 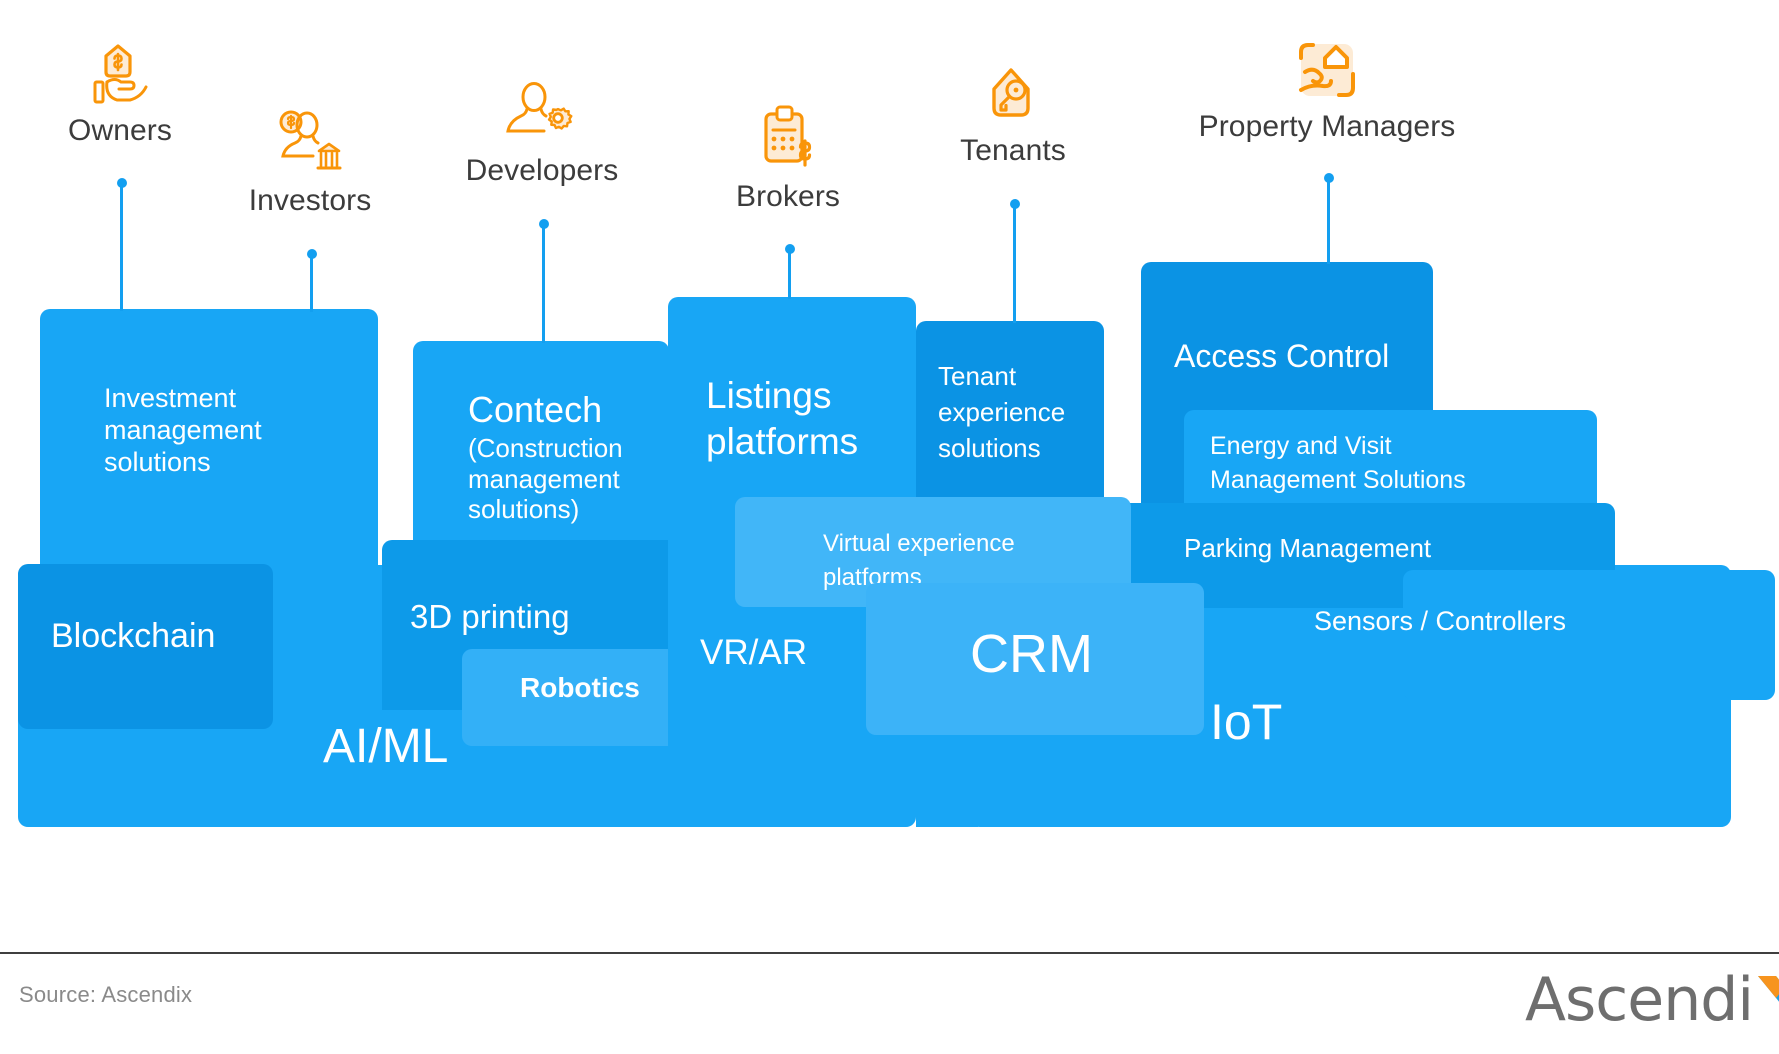 What do you see at coordinates (386, 746) in the screenshot?
I see `block-ai-ml-label: AI/ML` at bounding box center [386, 746].